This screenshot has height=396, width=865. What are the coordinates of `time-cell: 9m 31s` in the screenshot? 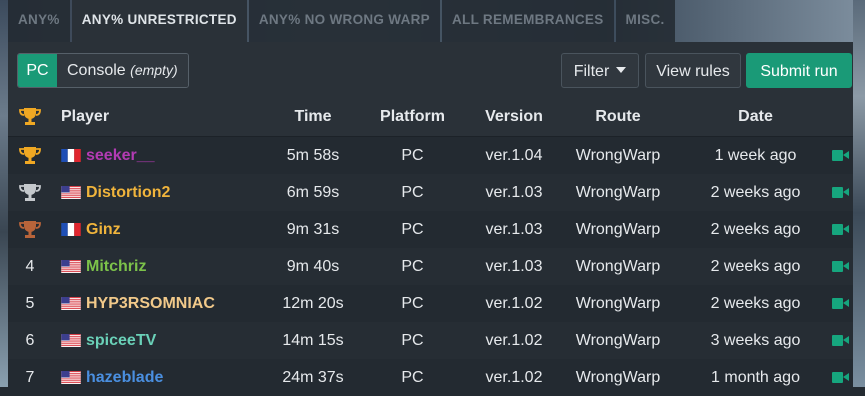 It's located at (313, 229).